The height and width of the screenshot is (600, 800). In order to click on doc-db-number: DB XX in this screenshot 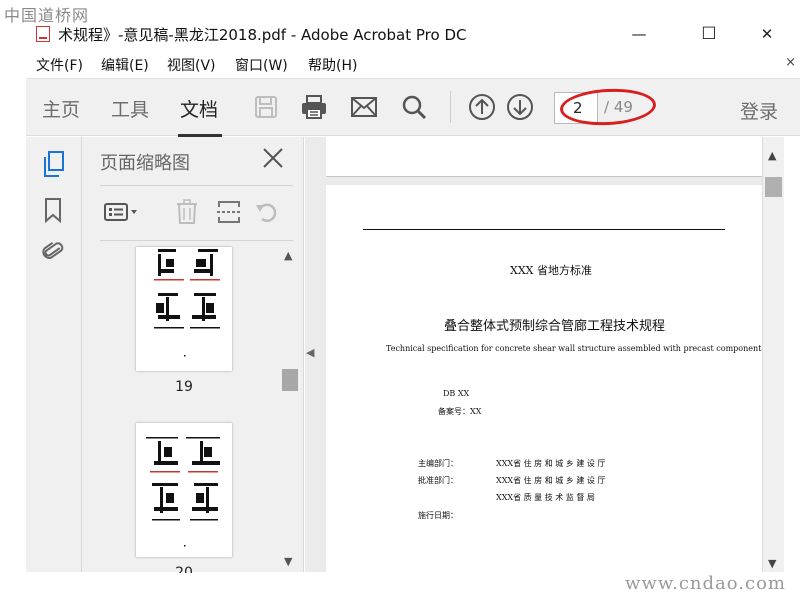, I will do `click(456, 393)`.